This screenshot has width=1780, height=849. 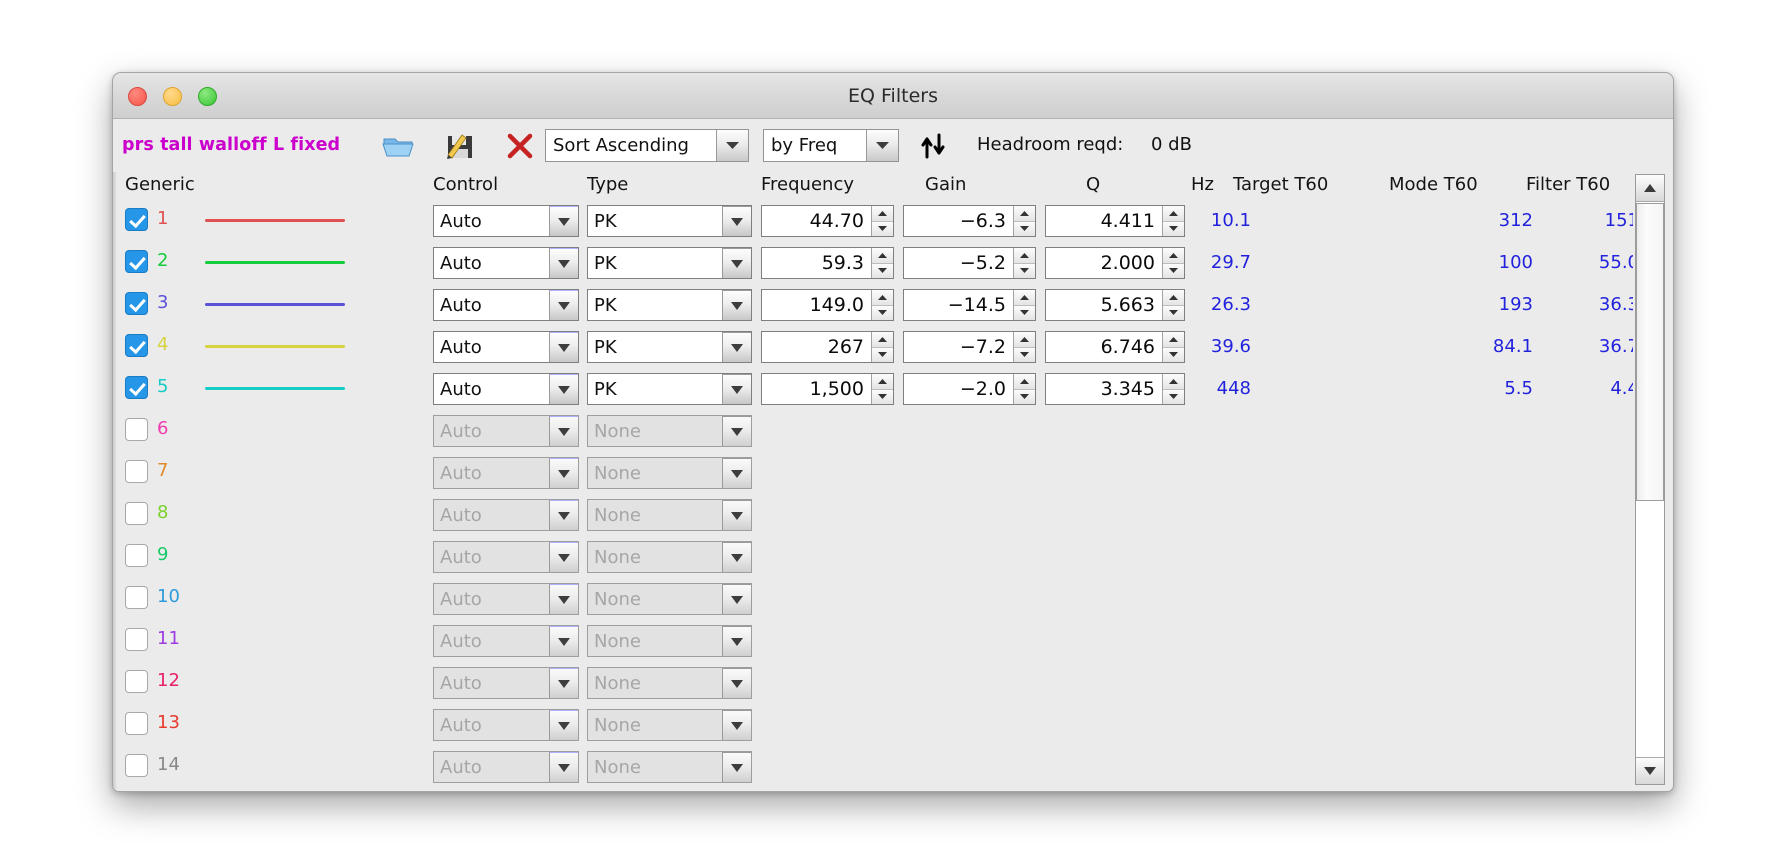 What do you see at coordinates (460, 146) in the screenshot?
I see `save-icon` at bounding box center [460, 146].